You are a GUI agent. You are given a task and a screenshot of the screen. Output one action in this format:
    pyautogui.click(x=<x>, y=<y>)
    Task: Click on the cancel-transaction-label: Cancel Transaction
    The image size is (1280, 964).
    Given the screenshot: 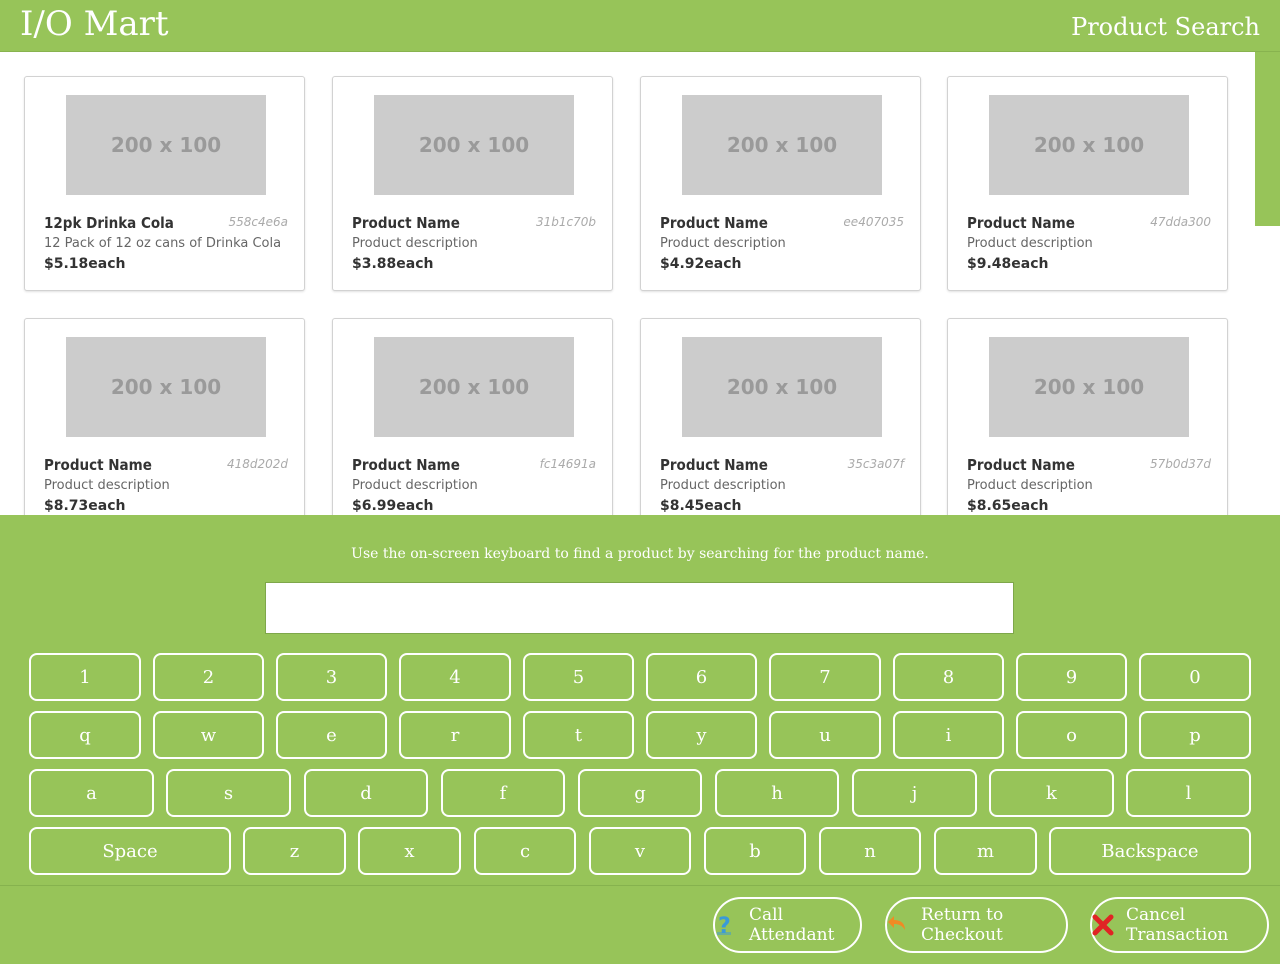 What is the action you would take?
    pyautogui.click(x=1177, y=925)
    